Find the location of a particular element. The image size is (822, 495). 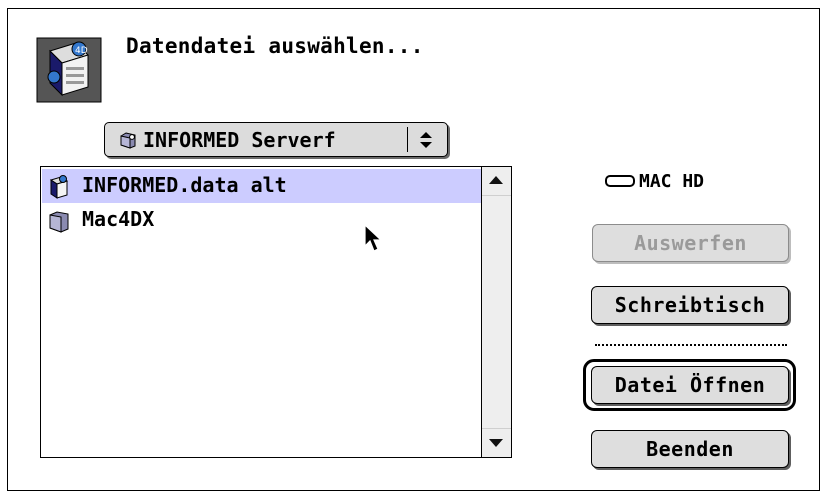

location-popup: INFORMED Serverf is located at coordinates (276, 139).